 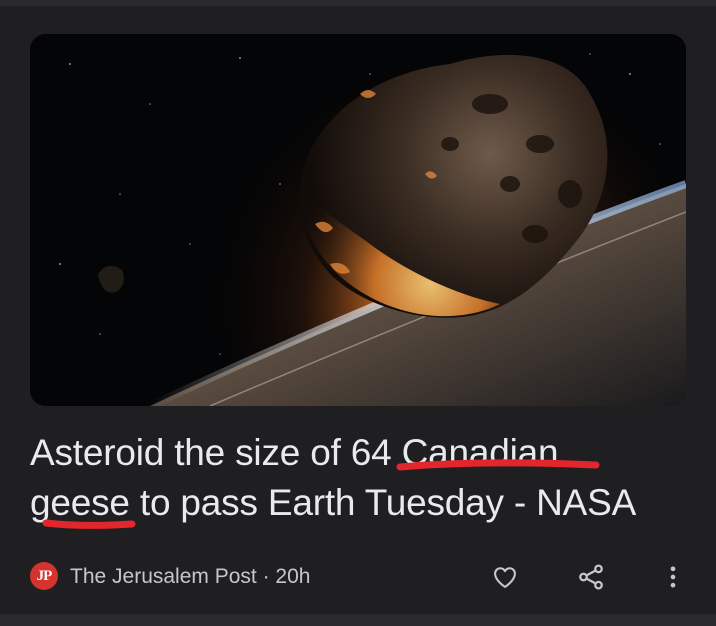 I want to click on headline-line1-text: Asteroid the size of 64, so click(x=216, y=452).